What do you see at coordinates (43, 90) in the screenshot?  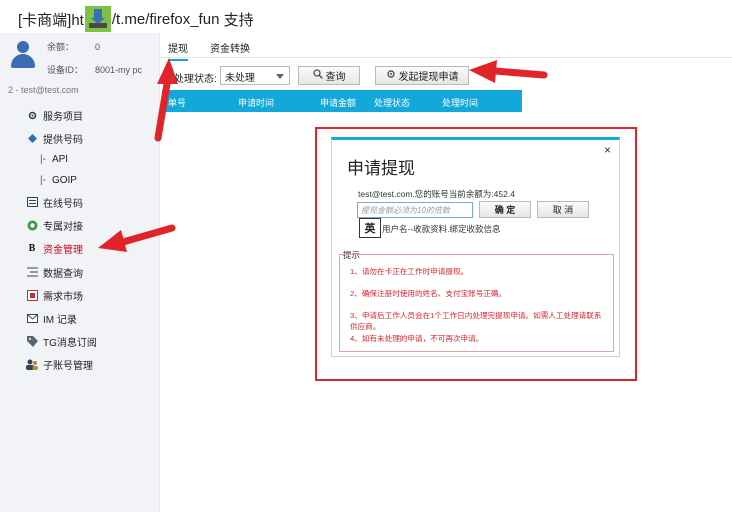 I see `user-line: 2 - test@test.com` at bounding box center [43, 90].